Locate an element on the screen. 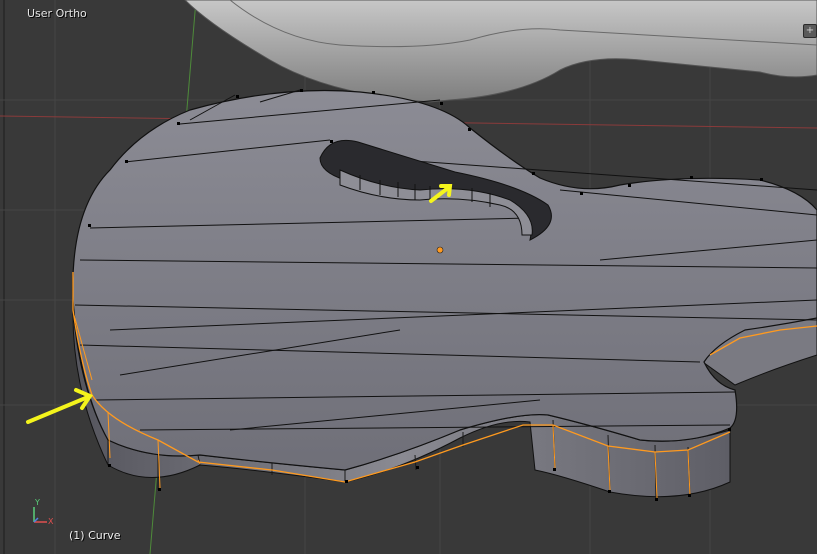 This screenshot has height=554, width=817. gizmo-y-label: Y is located at coordinates (37, 502).